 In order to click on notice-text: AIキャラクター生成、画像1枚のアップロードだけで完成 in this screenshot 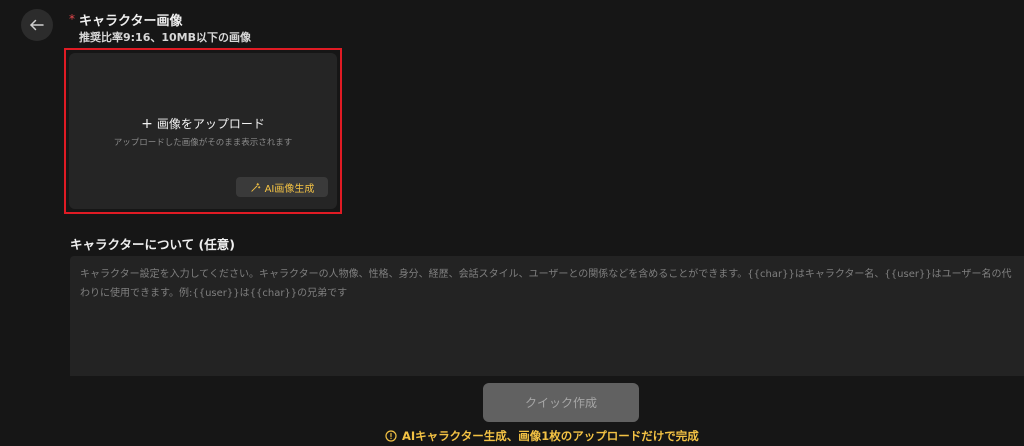, I will do `click(550, 436)`.